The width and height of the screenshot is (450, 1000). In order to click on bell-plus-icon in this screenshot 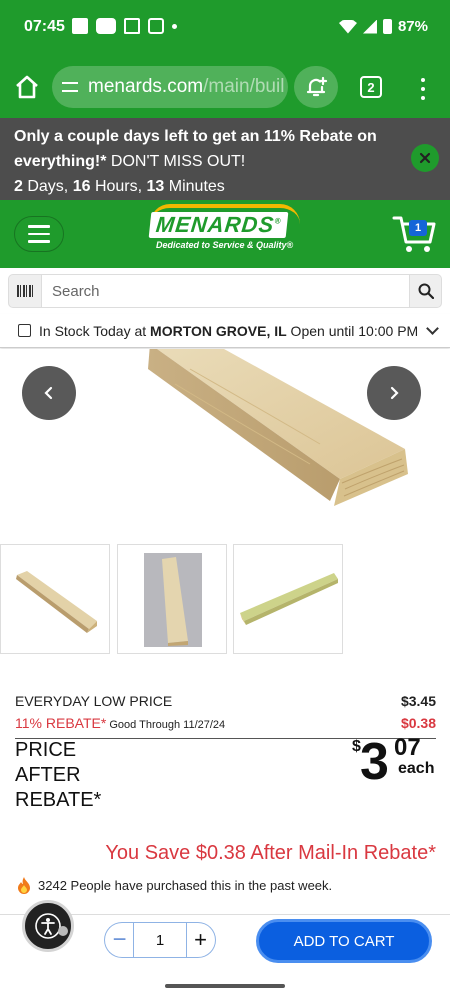, I will do `click(317, 86)`.